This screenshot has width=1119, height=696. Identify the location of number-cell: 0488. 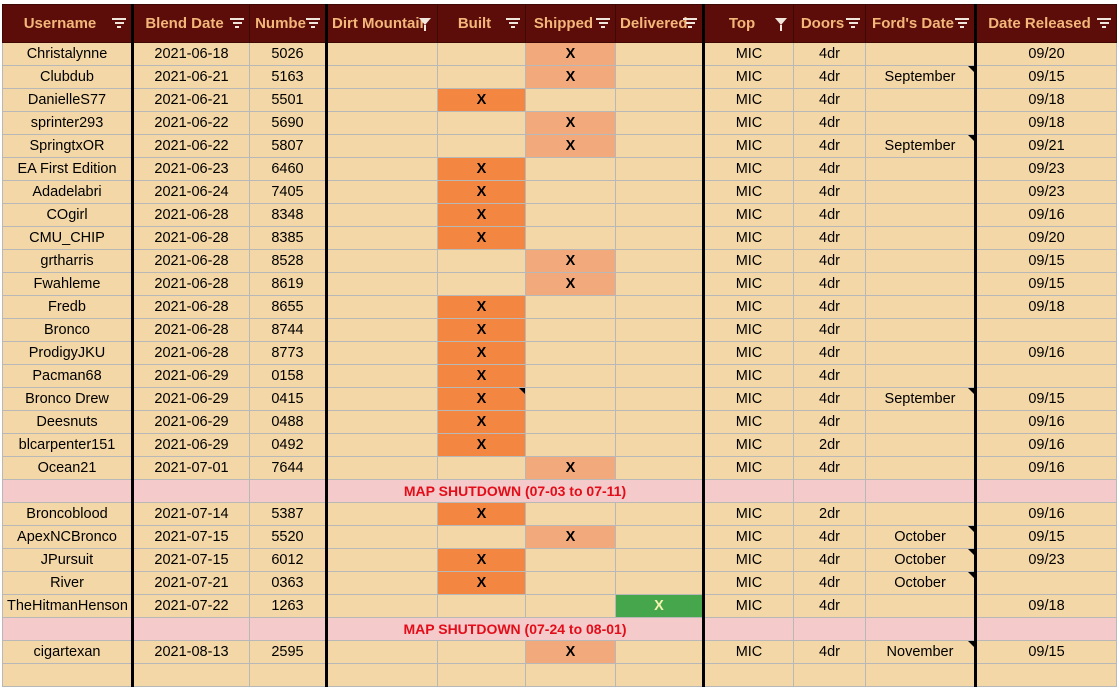
(288, 422).